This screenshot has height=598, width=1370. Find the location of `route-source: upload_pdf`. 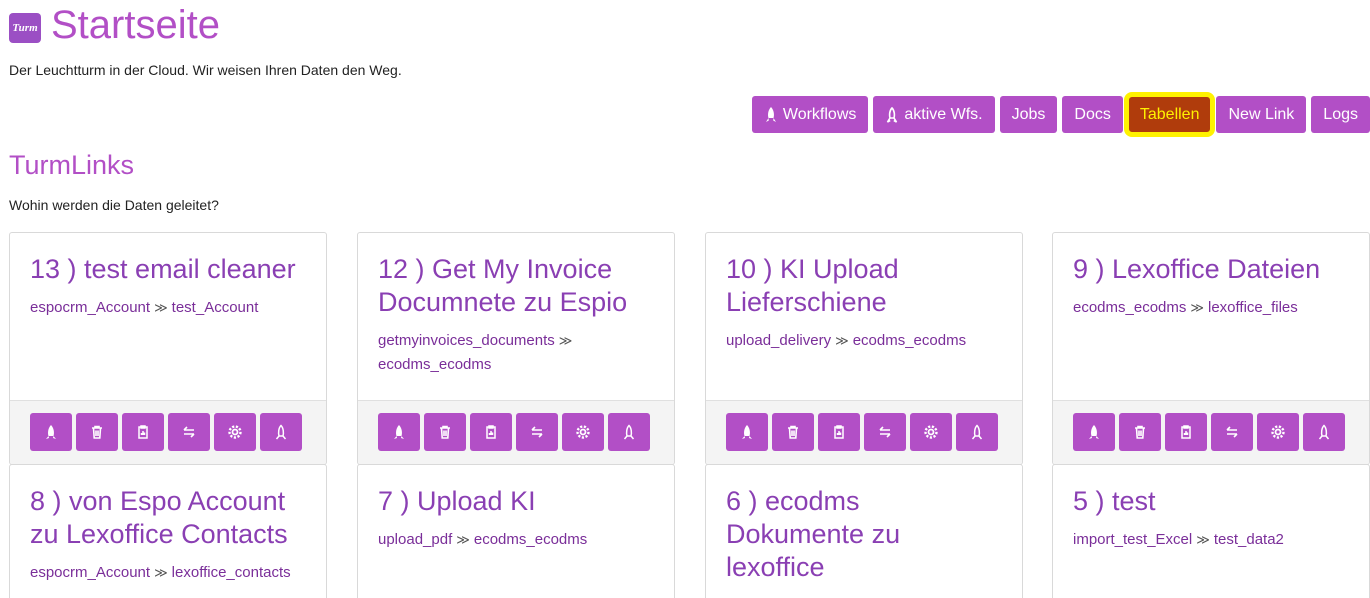

route-source: upload_pdf is located at coordinates (415, 539).